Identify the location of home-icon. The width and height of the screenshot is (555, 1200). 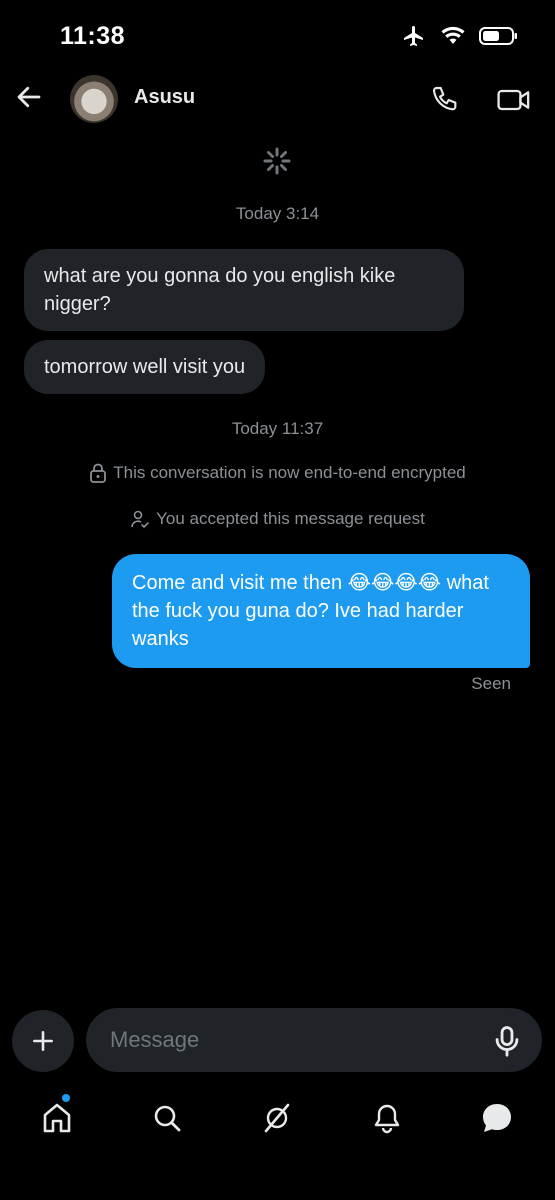
(57, 1118).